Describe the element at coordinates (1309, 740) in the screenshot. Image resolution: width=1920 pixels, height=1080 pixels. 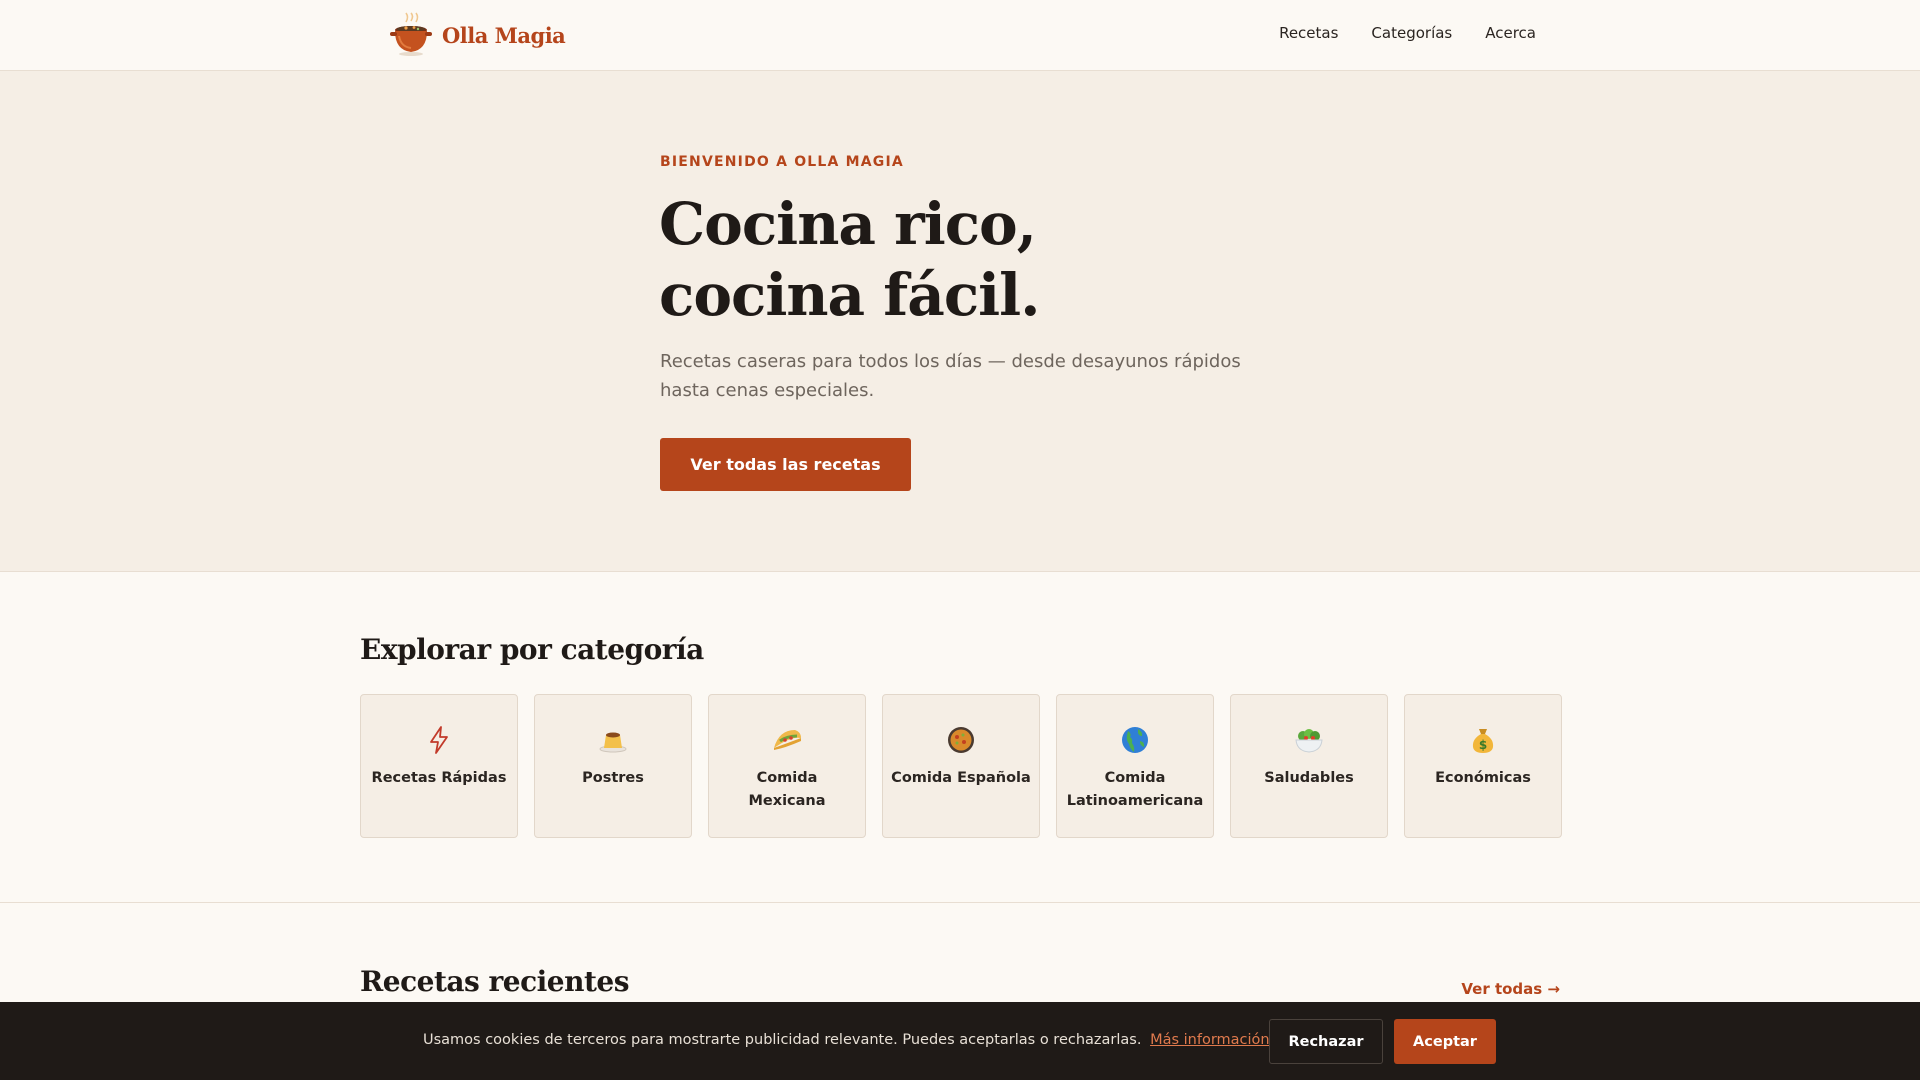
I see `salad-icon` at that location.